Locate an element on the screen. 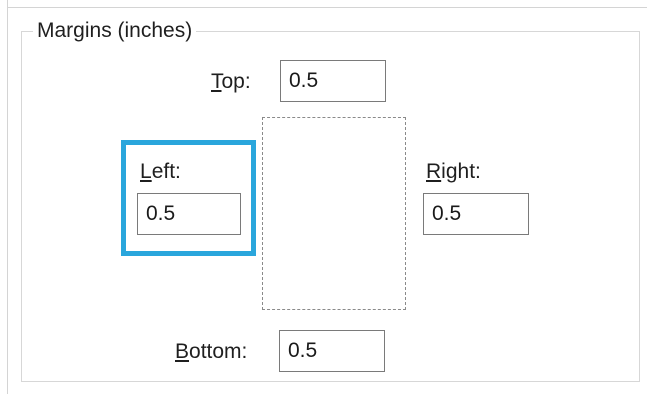  right-label-access-key: R is located at coordinates (434, 171).